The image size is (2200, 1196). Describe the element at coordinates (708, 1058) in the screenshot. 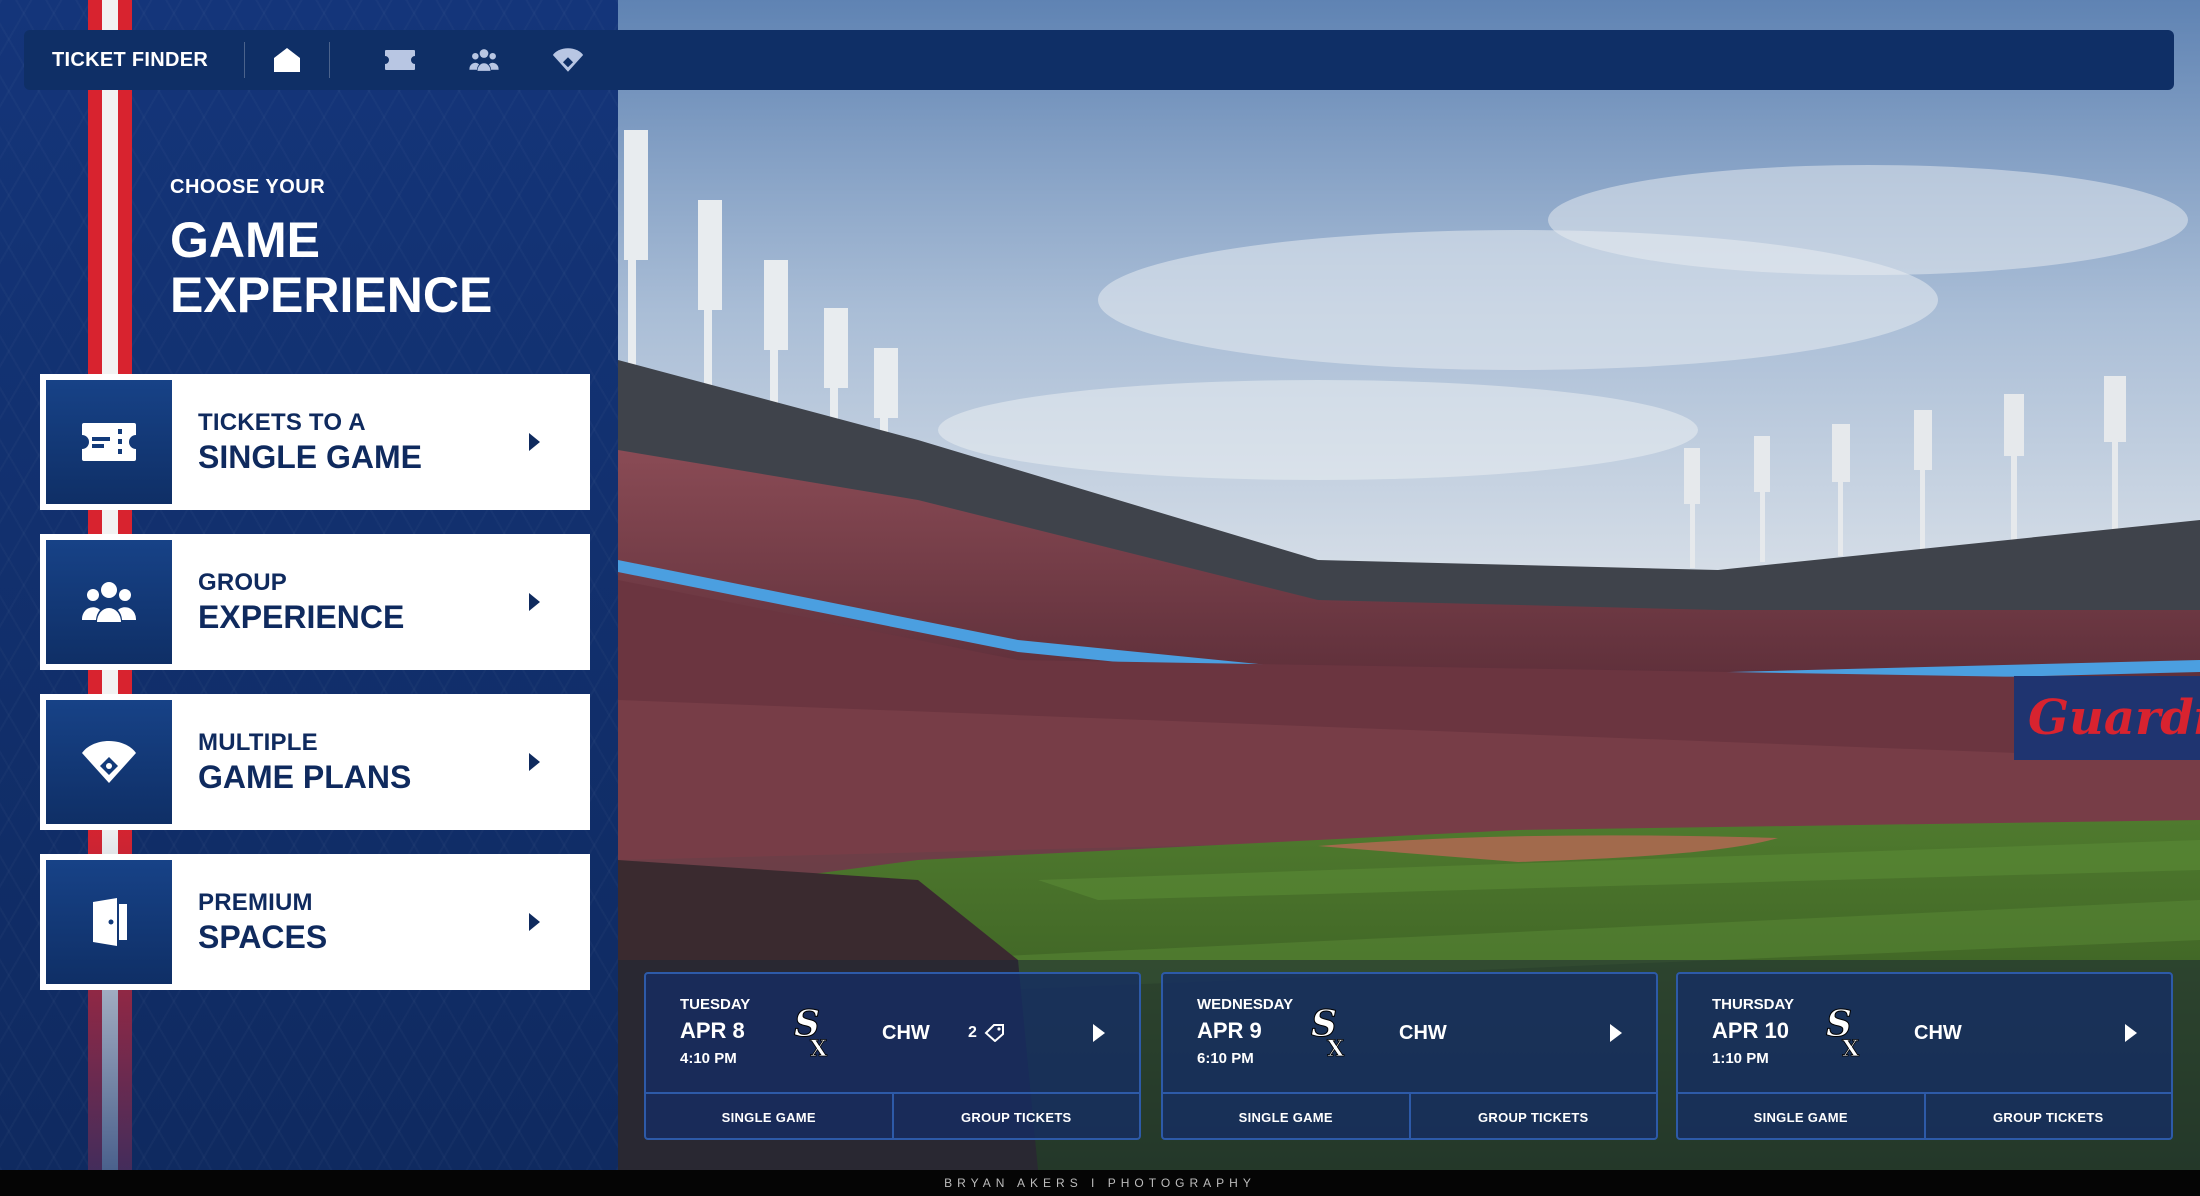

I see `game-time: 4:10 PM` at that location.